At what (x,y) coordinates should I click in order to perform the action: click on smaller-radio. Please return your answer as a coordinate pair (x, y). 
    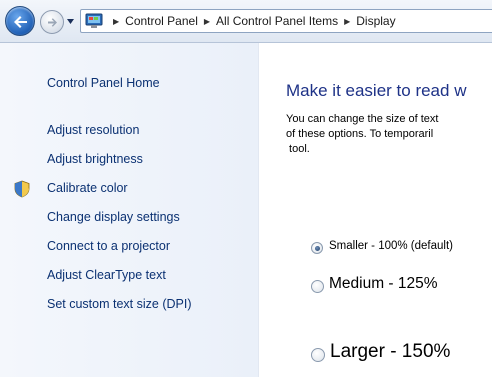
    Looking at the image, I should click on (317, 248).